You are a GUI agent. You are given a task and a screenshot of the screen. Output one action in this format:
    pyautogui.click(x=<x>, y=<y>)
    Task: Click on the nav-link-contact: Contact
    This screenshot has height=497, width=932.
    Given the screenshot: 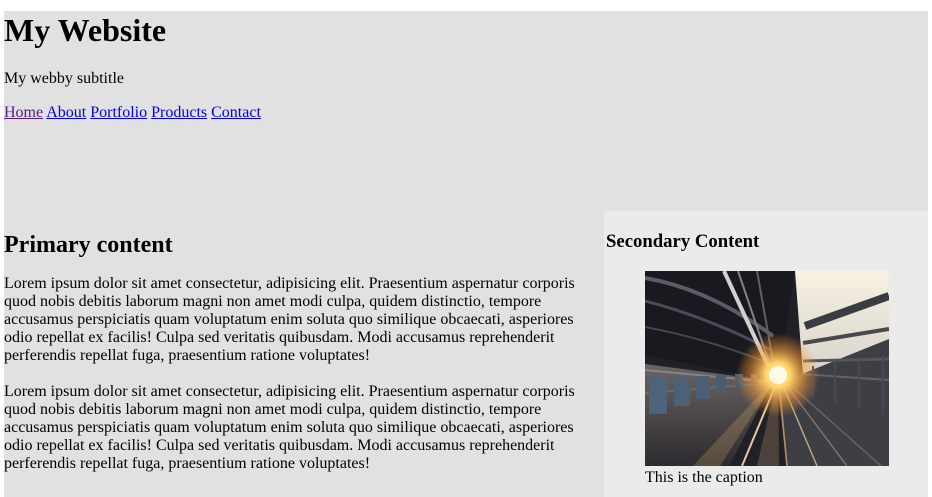 What is the action you would take?
    pyautogui.click(x=236, y=112)
    